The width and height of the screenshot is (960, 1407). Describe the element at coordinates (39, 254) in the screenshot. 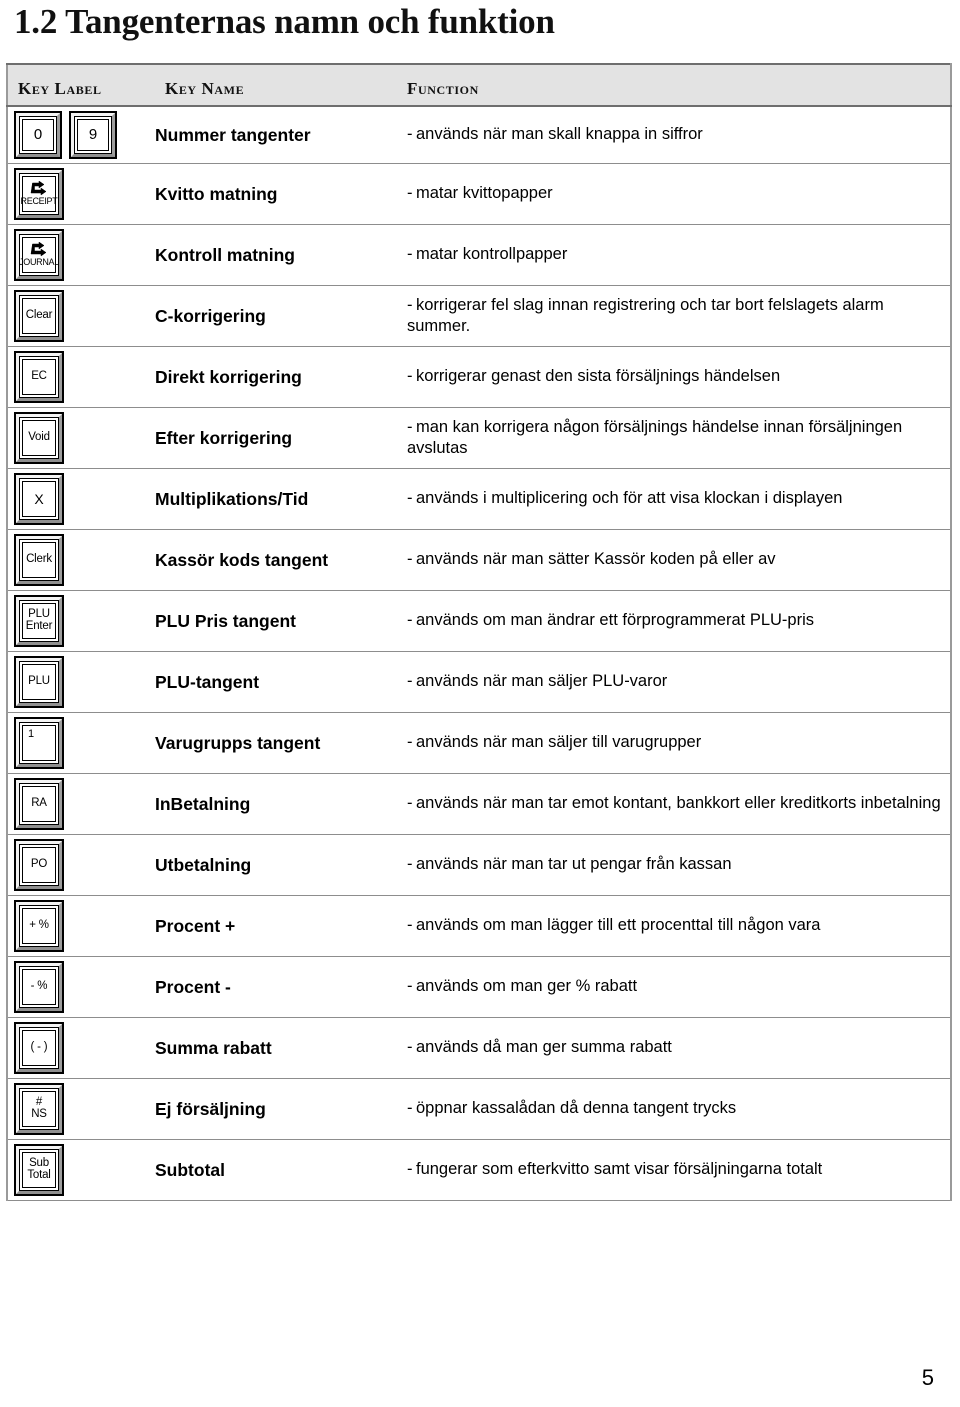

I see `key-face: JOURNAL` at that location.